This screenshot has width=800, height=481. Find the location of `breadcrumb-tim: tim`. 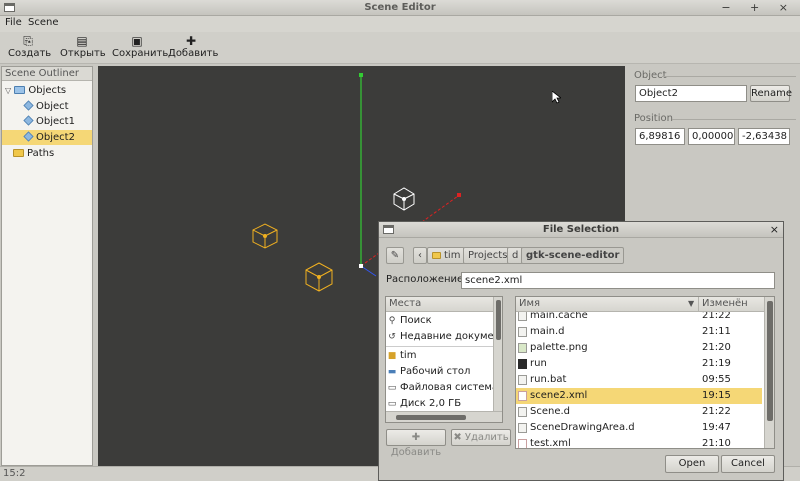

breadcrumb-tim: tim is located at coordinates (446, 255).